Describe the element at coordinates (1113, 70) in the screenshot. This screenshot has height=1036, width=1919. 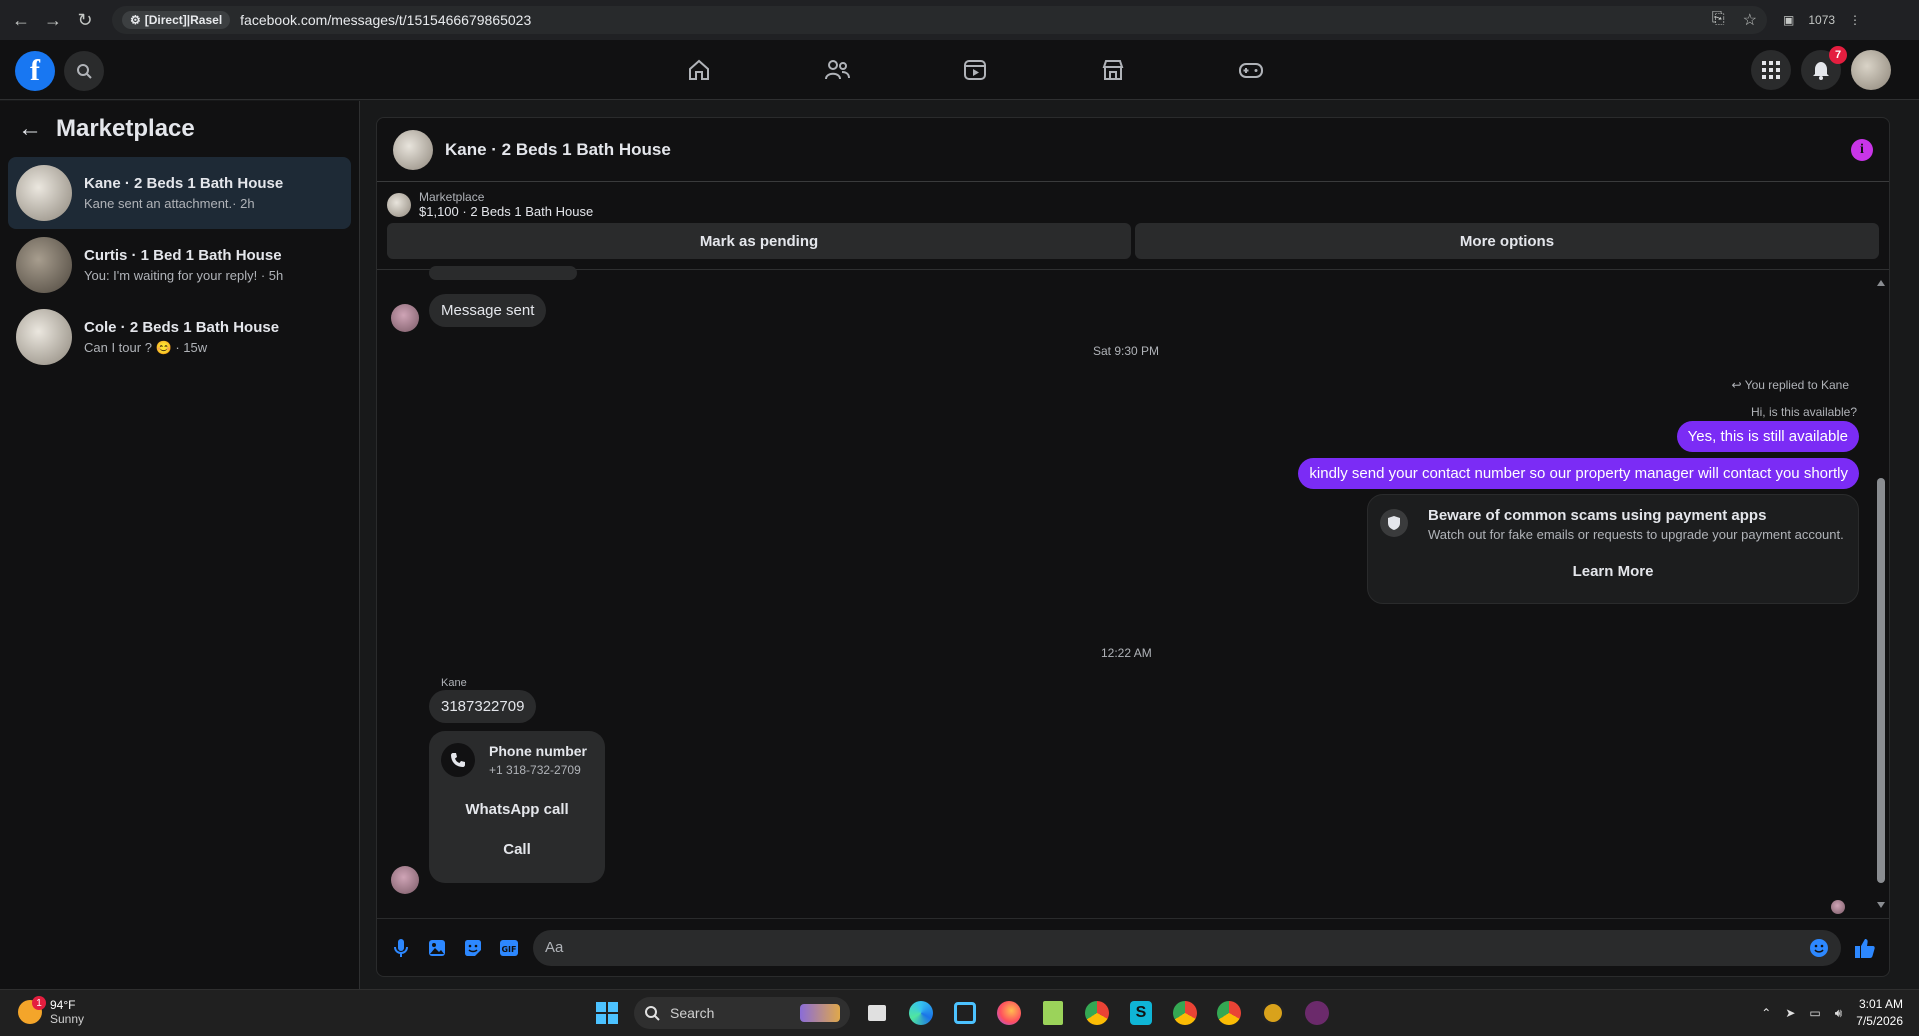
I see `marketplace-icon` at that location.